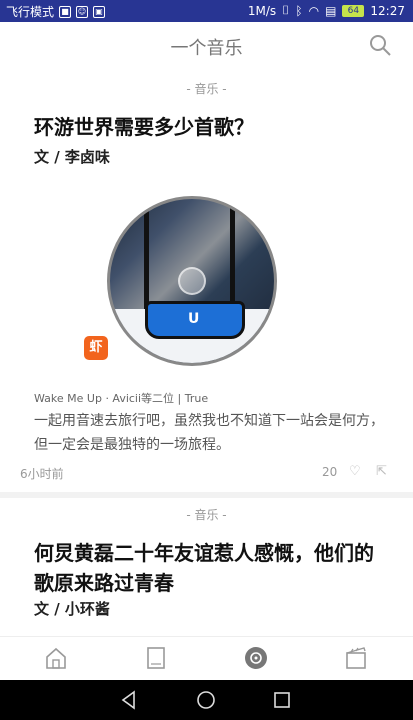 This screenshot has width=413, height=720. Describe the element at coordinates (381, 471) in the screenshot. I see `share-icon: ⇱` at that location.